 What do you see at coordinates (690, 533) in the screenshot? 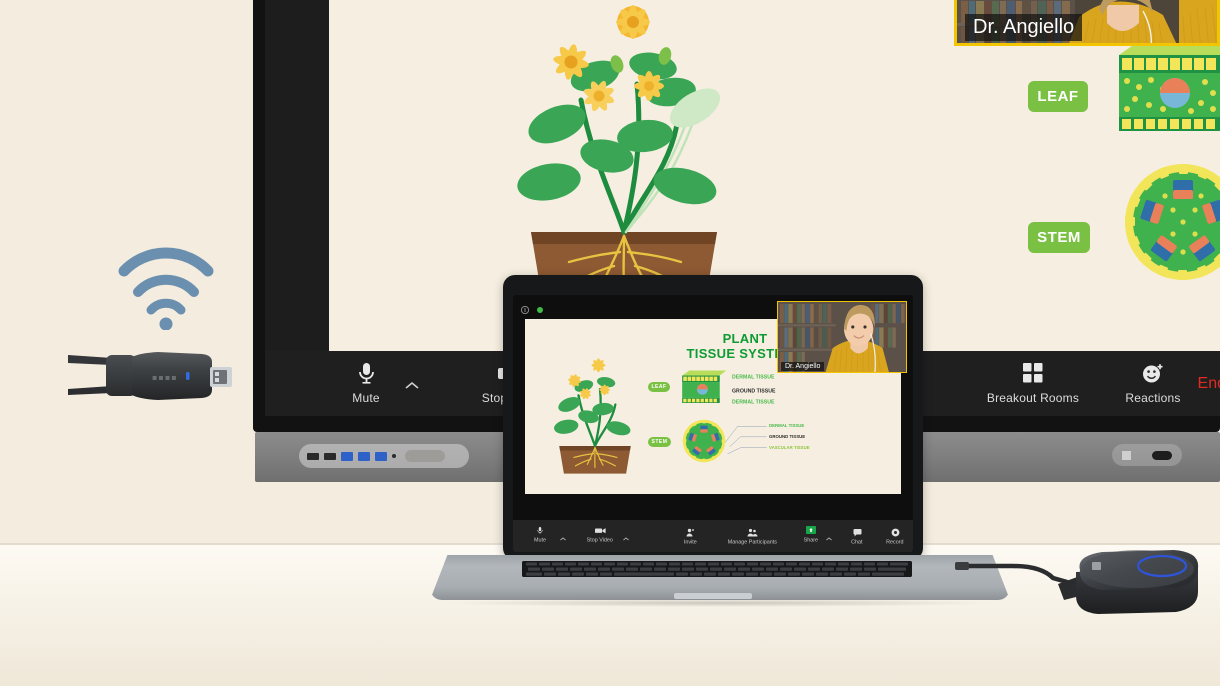
I see `person-plus-icon` at bounding box center [690, 533].